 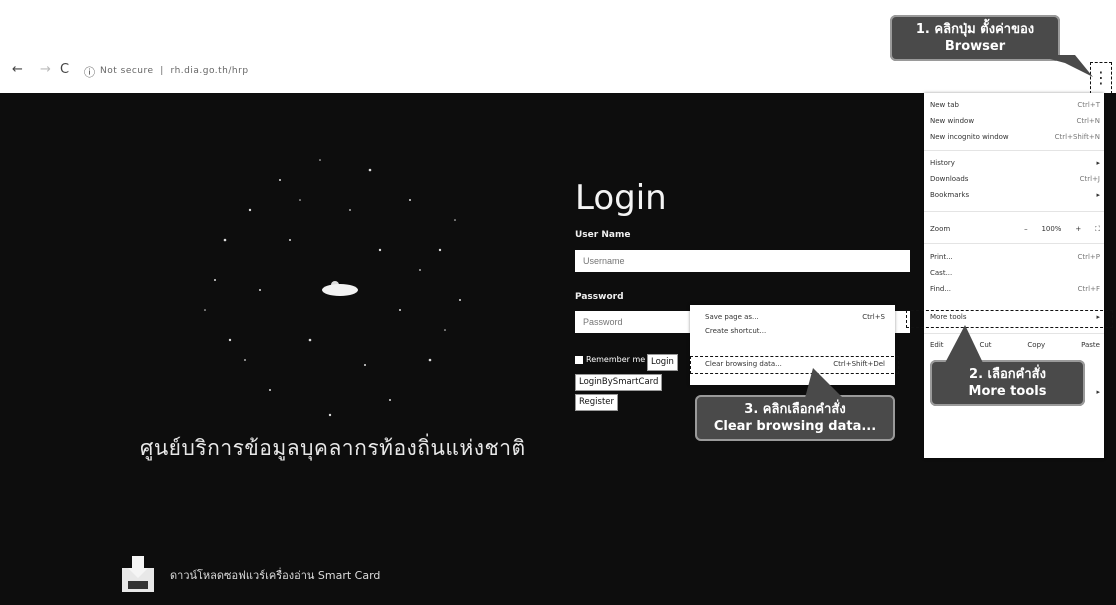 What do you see at coordinates (45, 69) in the screenshot?
I see `forward-icon: →` at bounding box center [45, 69].